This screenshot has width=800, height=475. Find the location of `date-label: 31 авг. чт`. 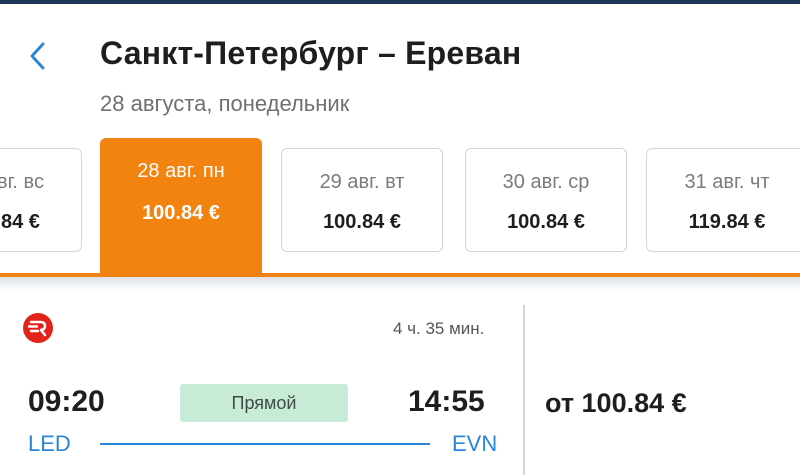

date-label: 31 авг. чт is located at coordinates (727, 182).